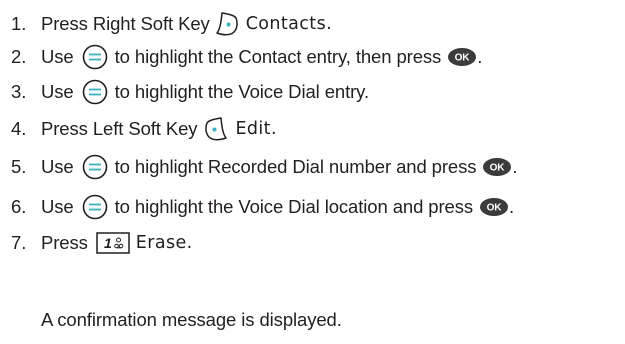  What do you see at coordinates (19, 166) in the screenshot?
I see `step-number: 5.` at bounding box center [19, 166].